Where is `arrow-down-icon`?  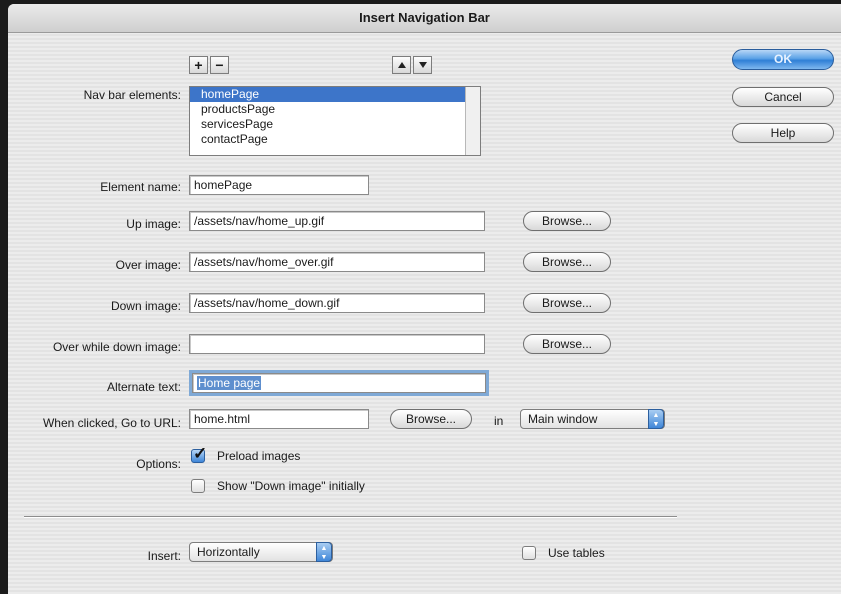
arrow-down-icon is located at coordinates (422, 65).